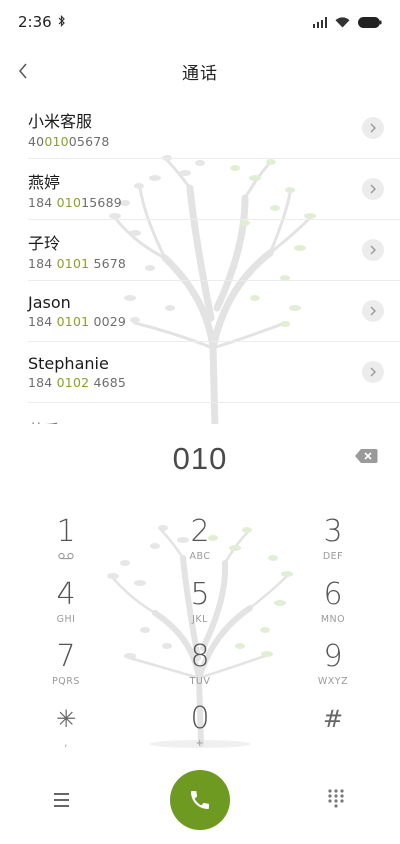  I want to click on contact-text: Jason 184 0101 0029, so click(77, 311).